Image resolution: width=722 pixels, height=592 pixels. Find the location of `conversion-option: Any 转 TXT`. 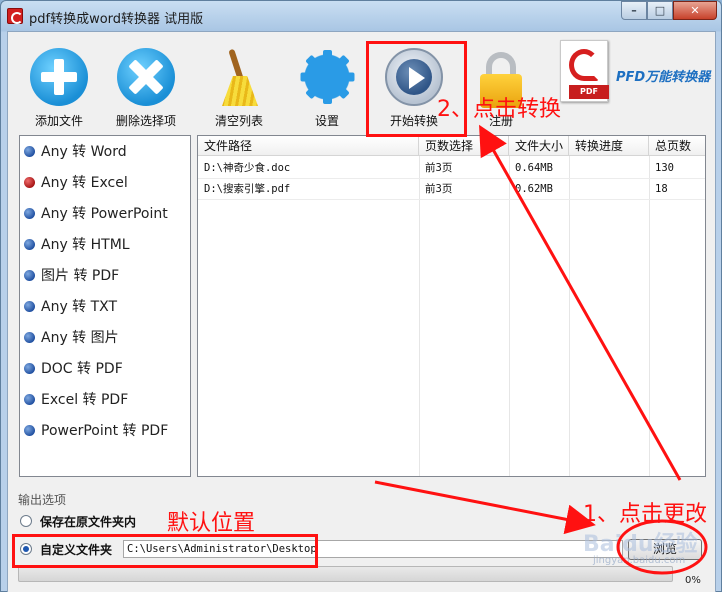

conversion-option: Any 转 TXT is located at coordinates (105, 306).